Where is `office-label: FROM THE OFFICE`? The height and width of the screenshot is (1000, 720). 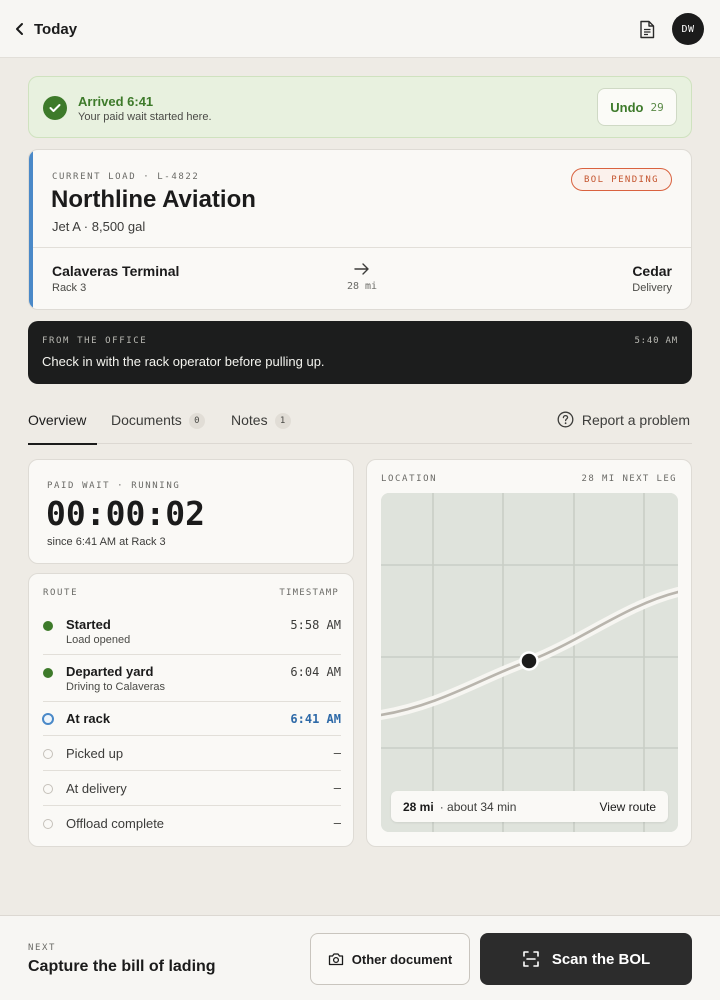 office-label: FROM THE OFFICE is located at coordinates (95, 341).